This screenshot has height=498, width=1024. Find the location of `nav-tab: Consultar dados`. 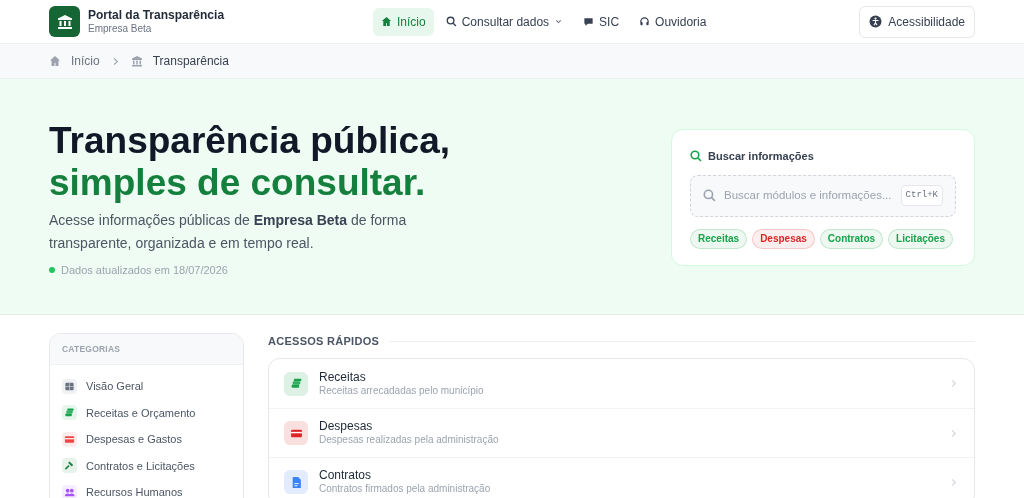

nav-tab: Consultar dados is located at coordinates (504, 21).